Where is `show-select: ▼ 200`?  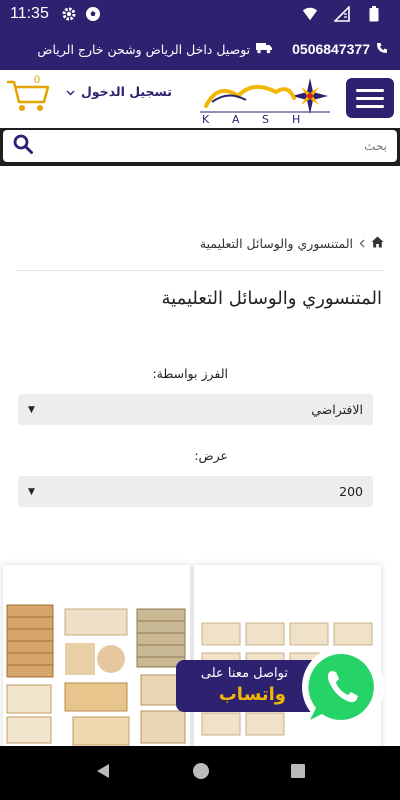
show-select: ▼ 200 is located at coordinates (195, 491).